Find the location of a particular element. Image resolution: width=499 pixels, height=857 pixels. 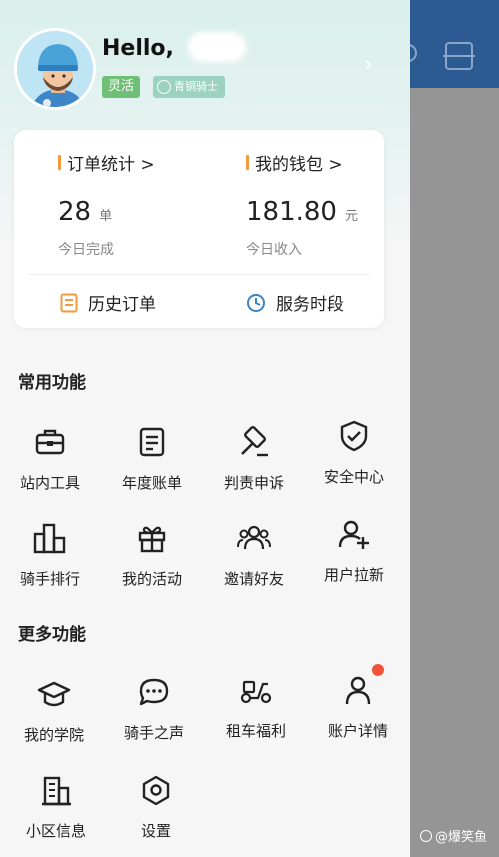

gift-icon is located at coordinates (152, 538).